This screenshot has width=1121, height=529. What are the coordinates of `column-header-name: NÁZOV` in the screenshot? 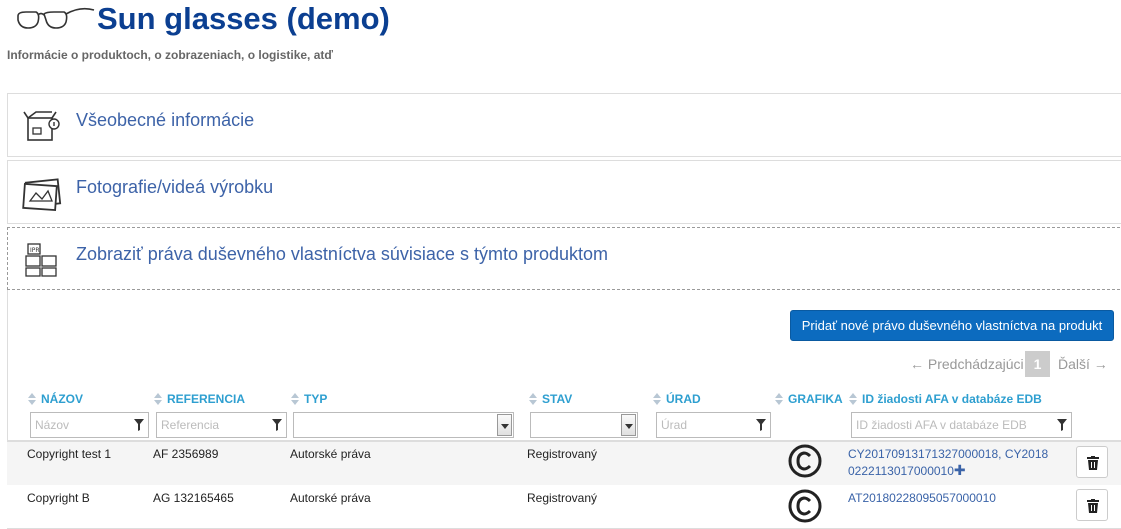 It's located at (55, 399).